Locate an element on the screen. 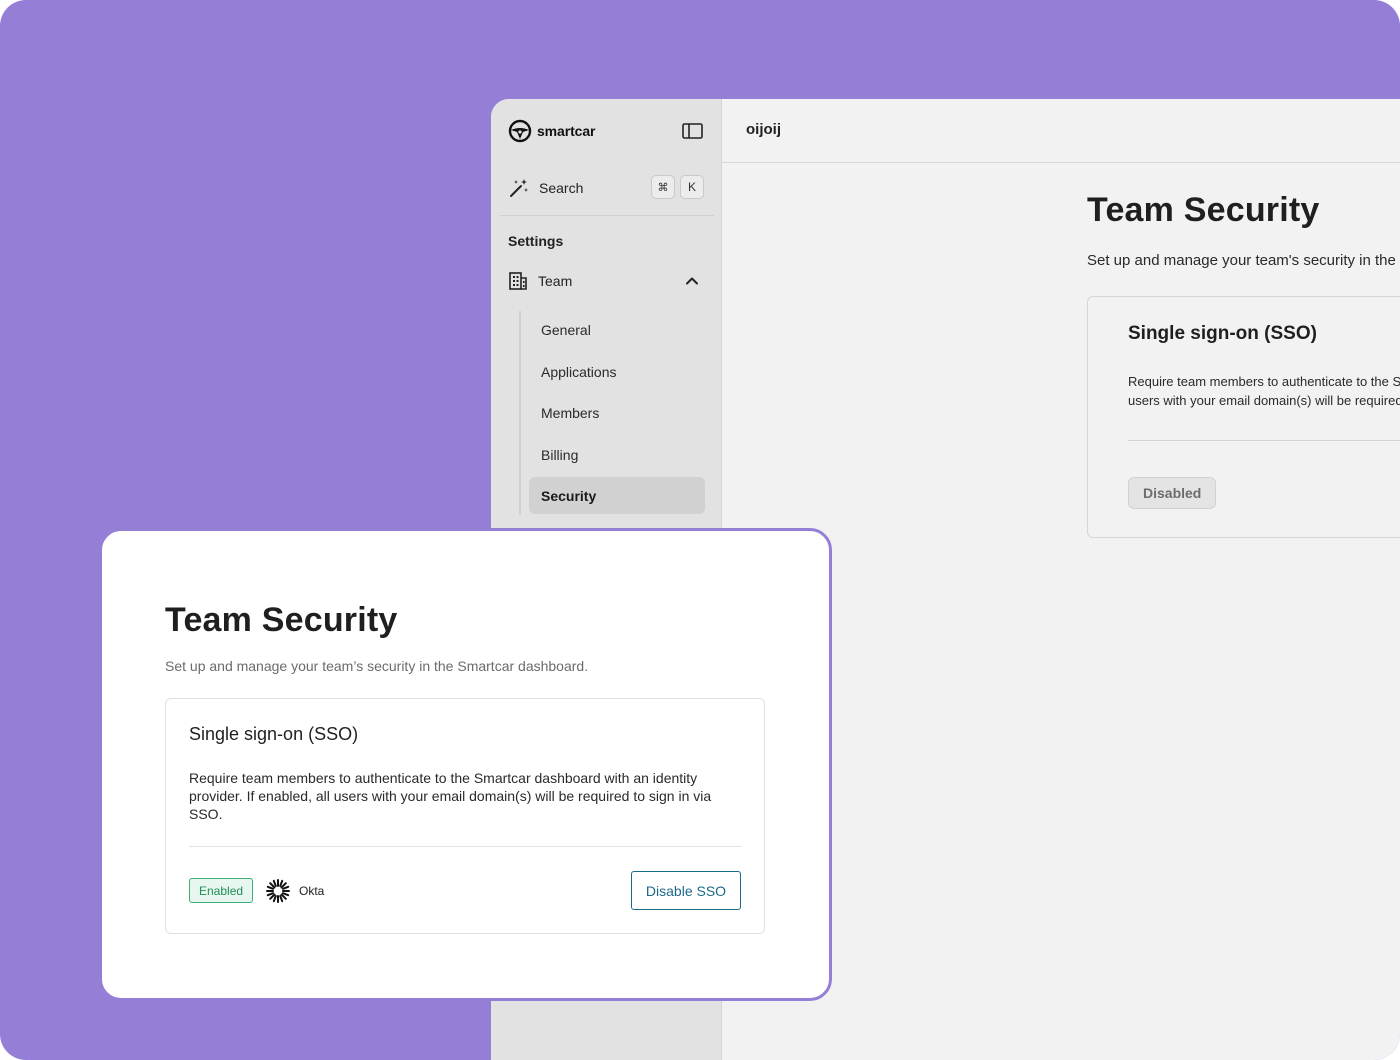 The image size is (1400, 1060). brand-logo: smartcar is located at coordinates (551, 131).